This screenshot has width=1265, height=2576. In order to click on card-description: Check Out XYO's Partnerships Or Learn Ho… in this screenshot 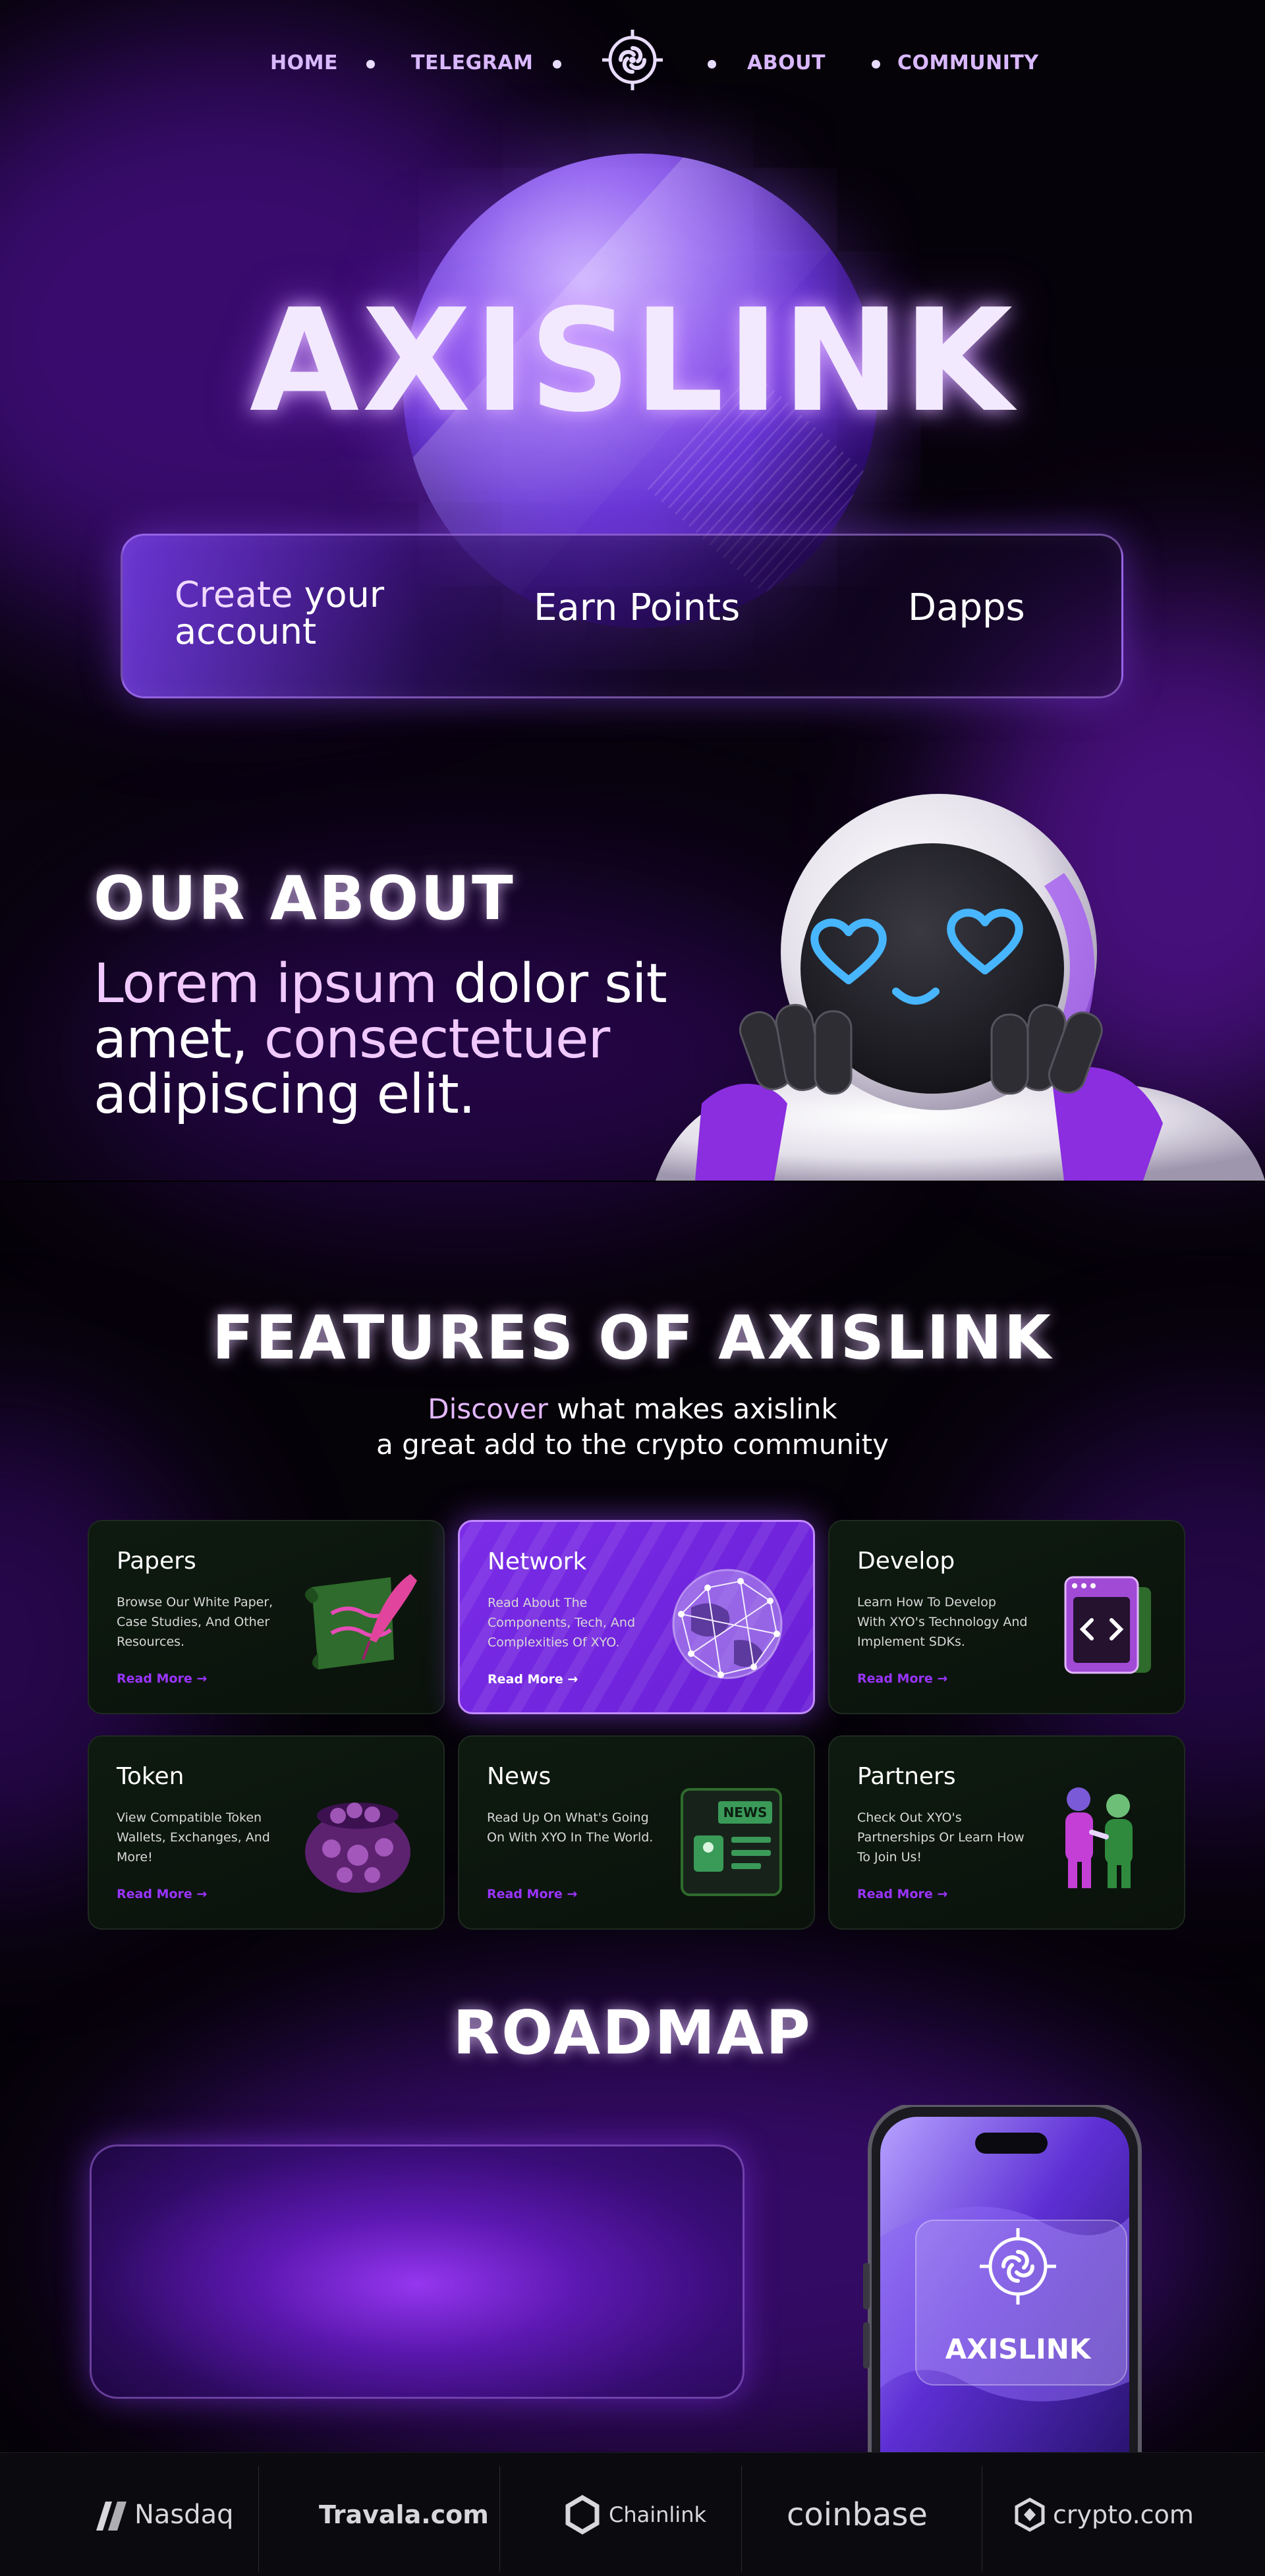, I will do `click(941, 1837)`.